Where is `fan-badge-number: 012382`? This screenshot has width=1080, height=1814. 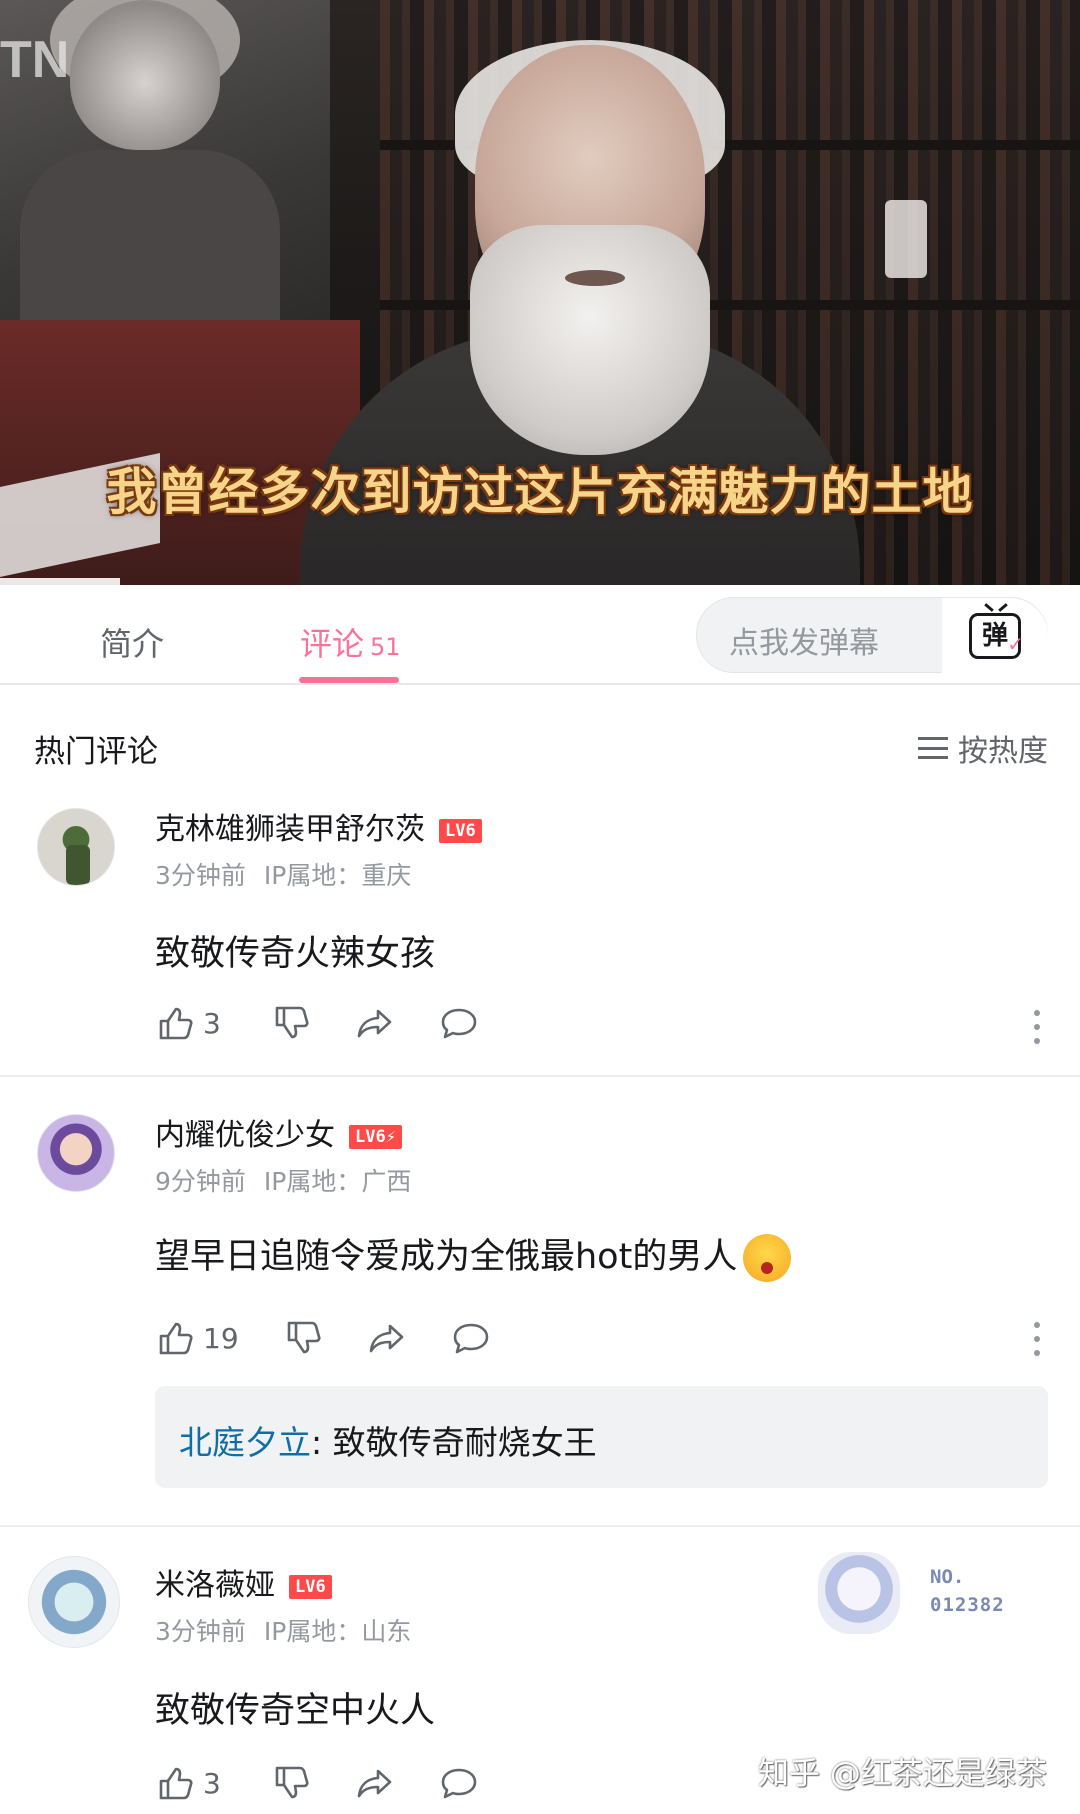 fan-badge-number: 012382 is located at coordinates (967, 1605).